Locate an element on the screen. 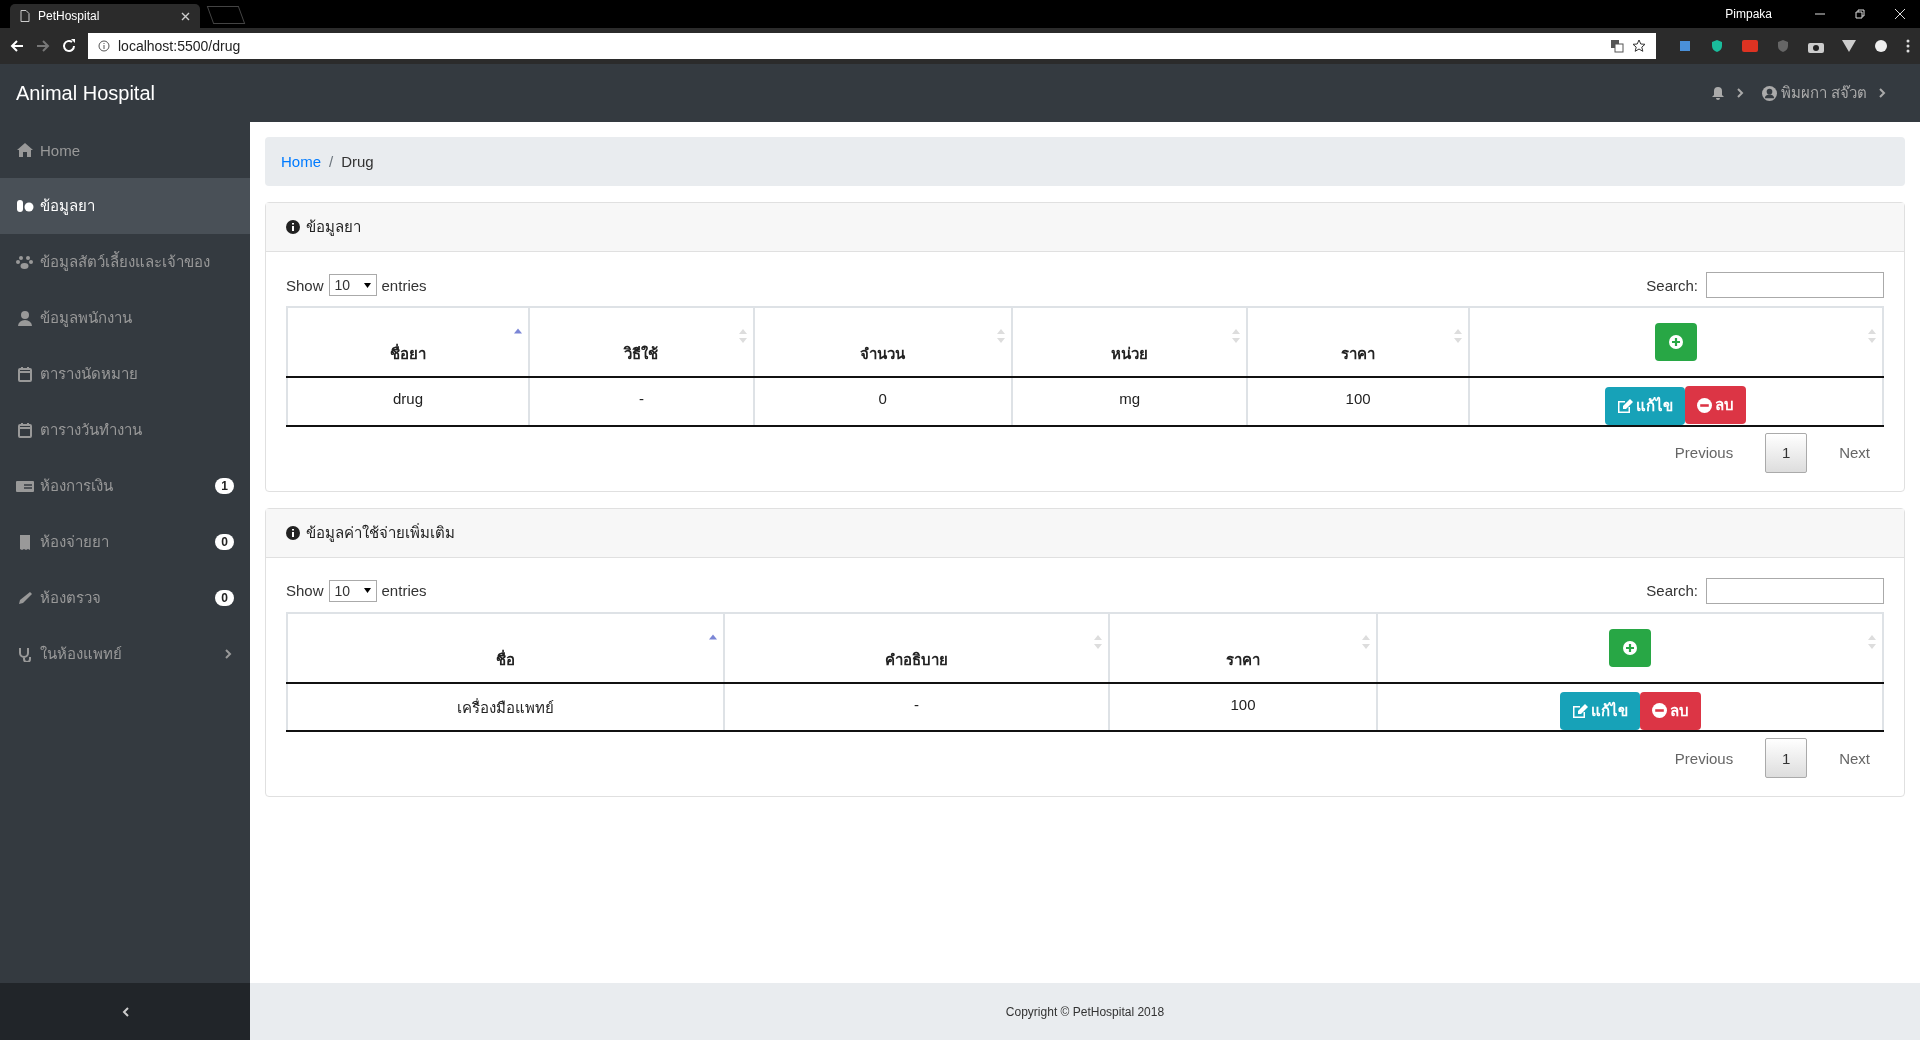 The width and height of the screenshot is (1920, 1040). column-header: วิธีใช้ is located at coordinates (641, 342).